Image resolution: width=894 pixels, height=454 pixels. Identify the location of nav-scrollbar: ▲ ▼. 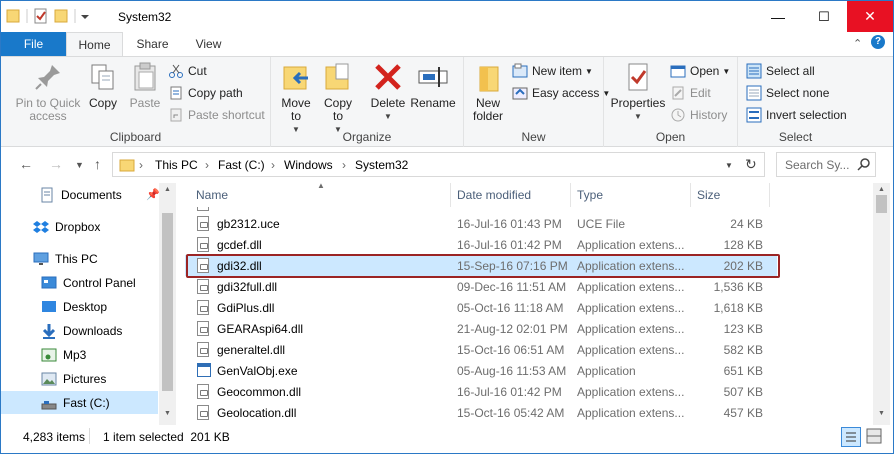
(167, 304).